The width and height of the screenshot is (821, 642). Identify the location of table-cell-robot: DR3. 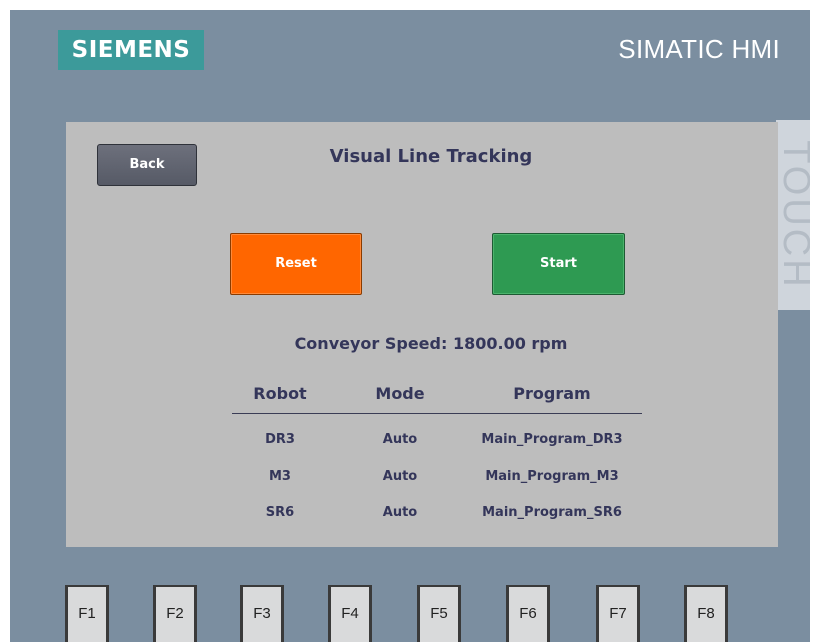
(280, 439).